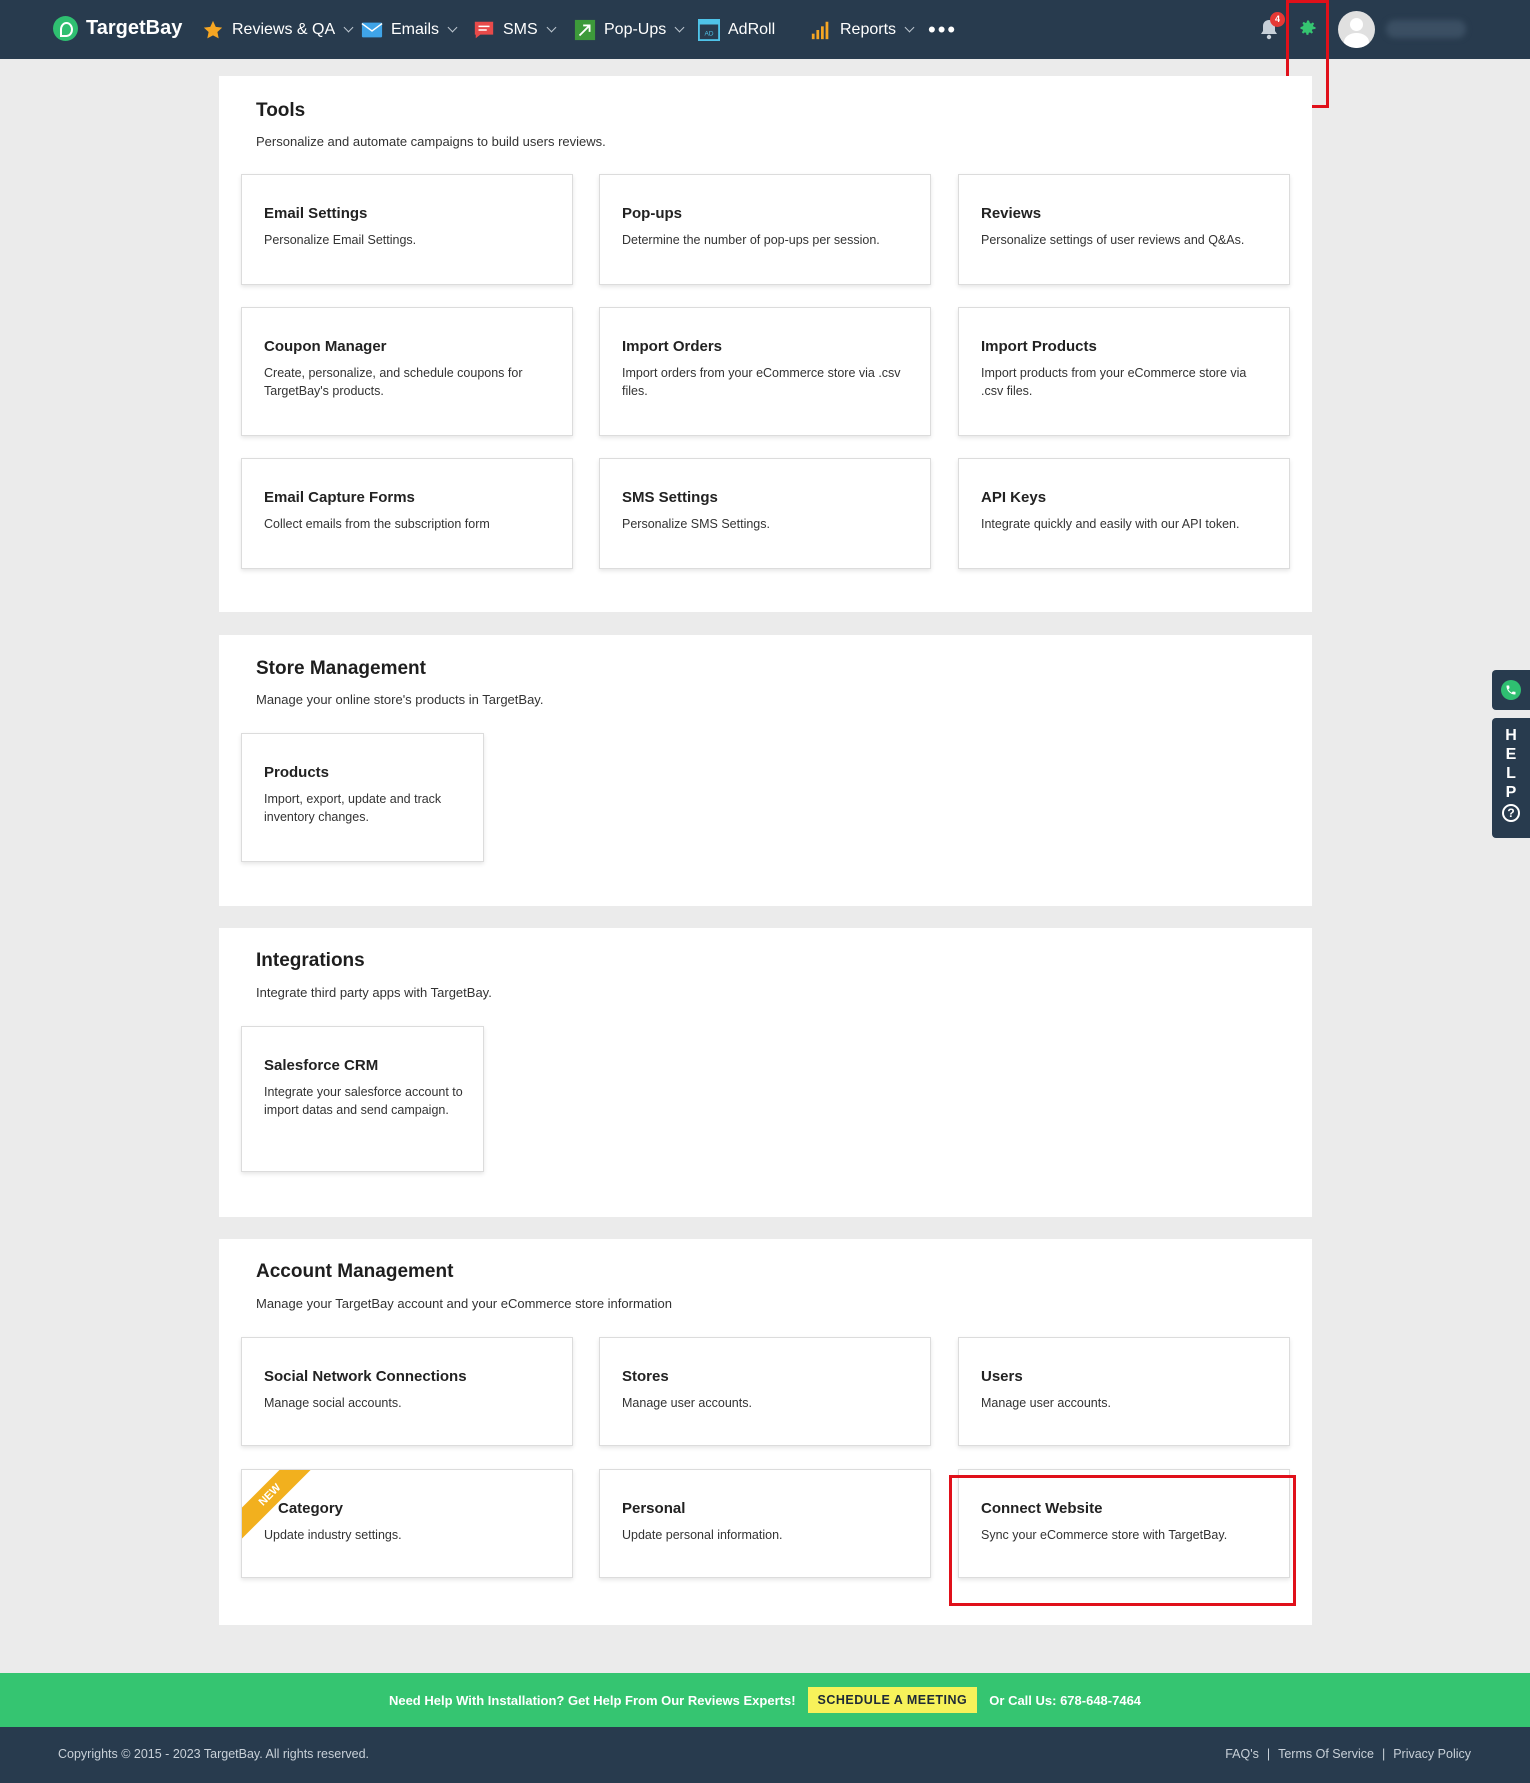  Describe the element at coordinates (1511, 773) in the screenshot. I see `help-letter: L` at that location.